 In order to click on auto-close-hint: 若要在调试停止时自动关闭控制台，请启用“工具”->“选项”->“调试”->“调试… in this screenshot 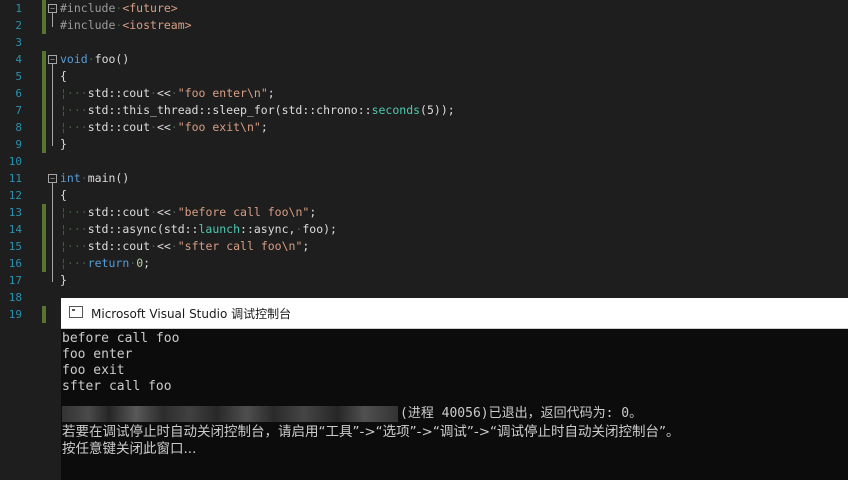, I will do `click(371, 432)`.